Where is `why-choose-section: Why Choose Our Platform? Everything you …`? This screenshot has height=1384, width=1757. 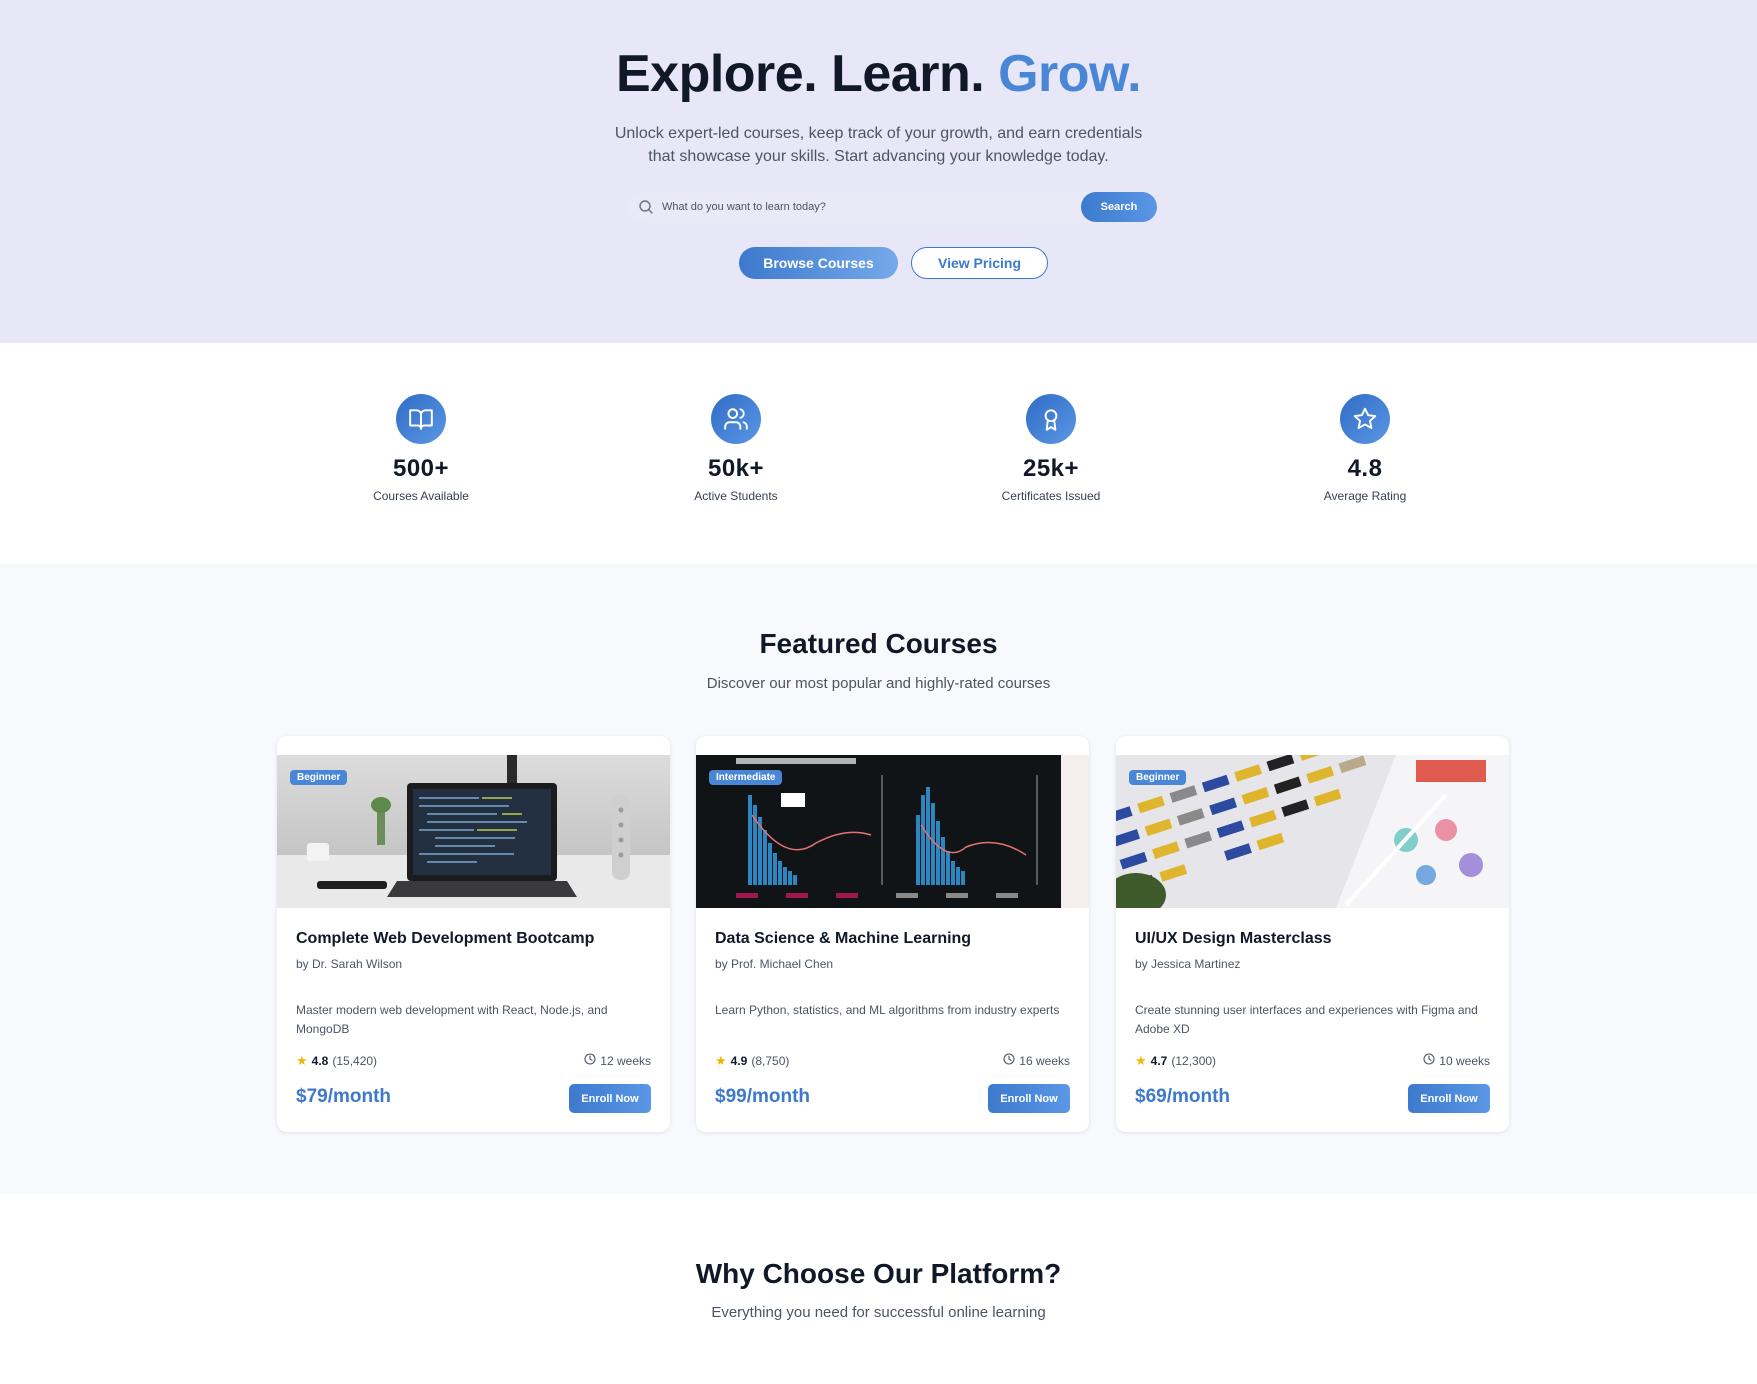 why-choose-section: Why Choose Our Platform? Everything you … is located at coordinates (878, 1289).